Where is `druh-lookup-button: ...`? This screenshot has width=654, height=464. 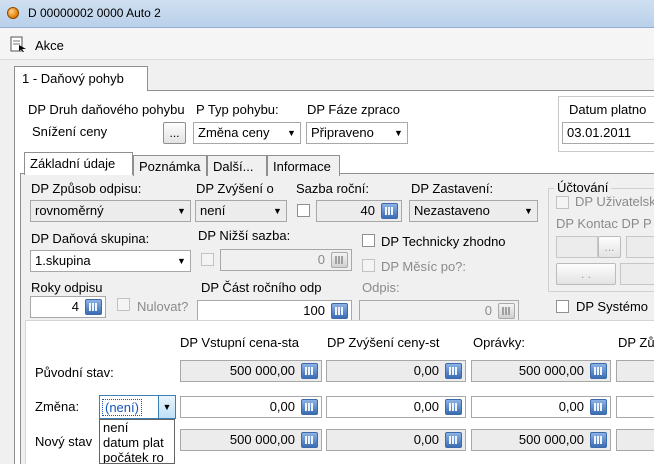 druh-lookup-button: ... is located at coordinates (174, 133).